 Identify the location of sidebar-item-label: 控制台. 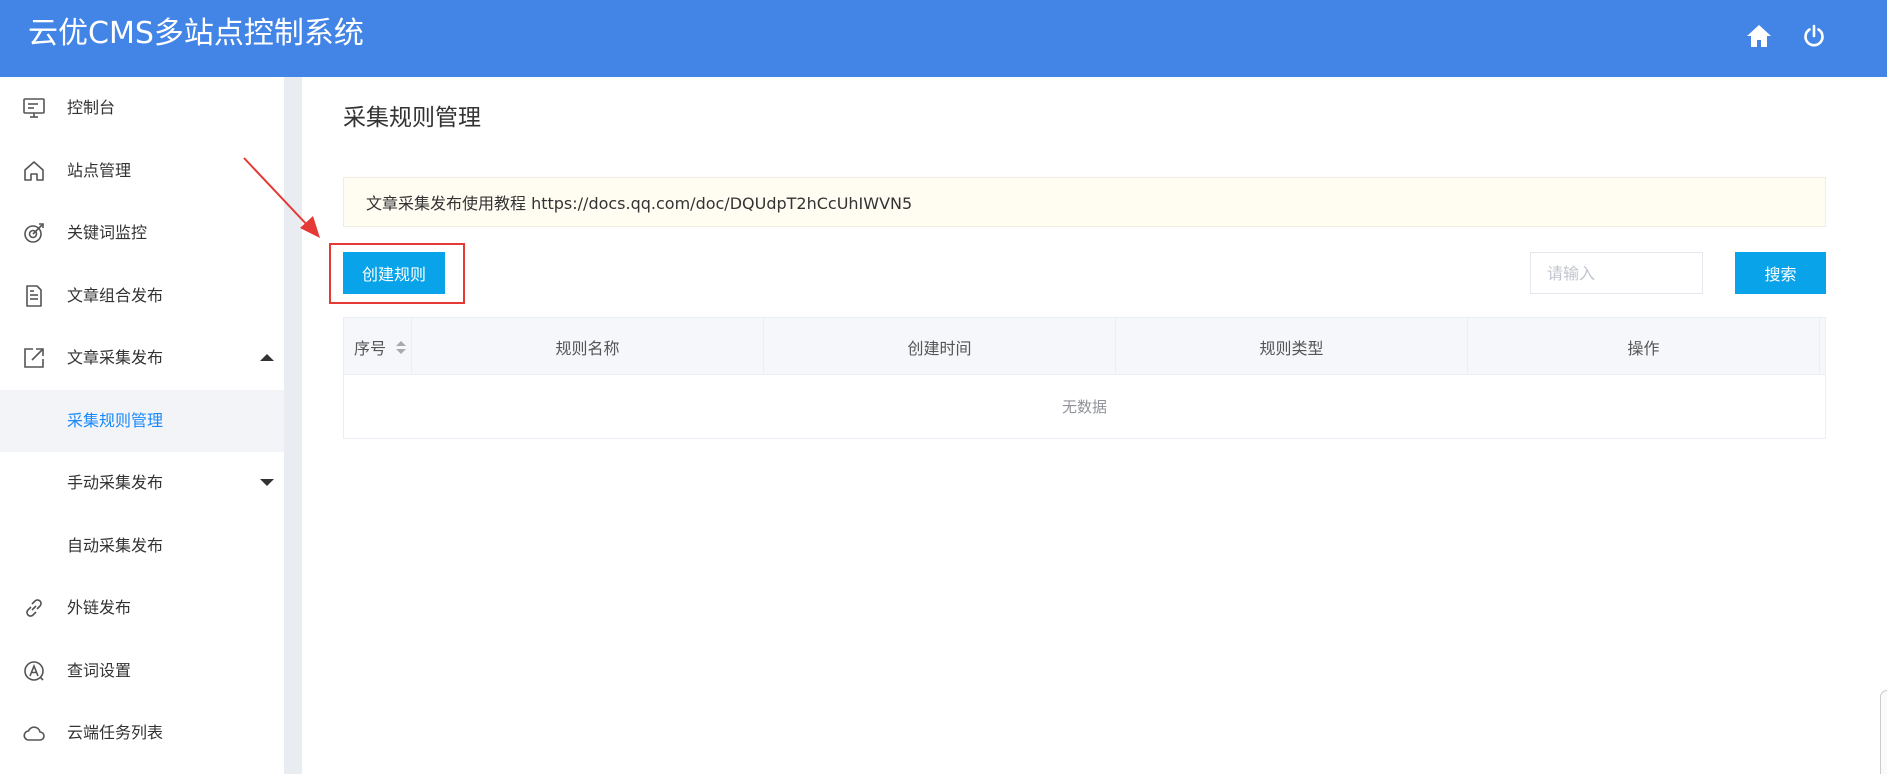
(91, 107).